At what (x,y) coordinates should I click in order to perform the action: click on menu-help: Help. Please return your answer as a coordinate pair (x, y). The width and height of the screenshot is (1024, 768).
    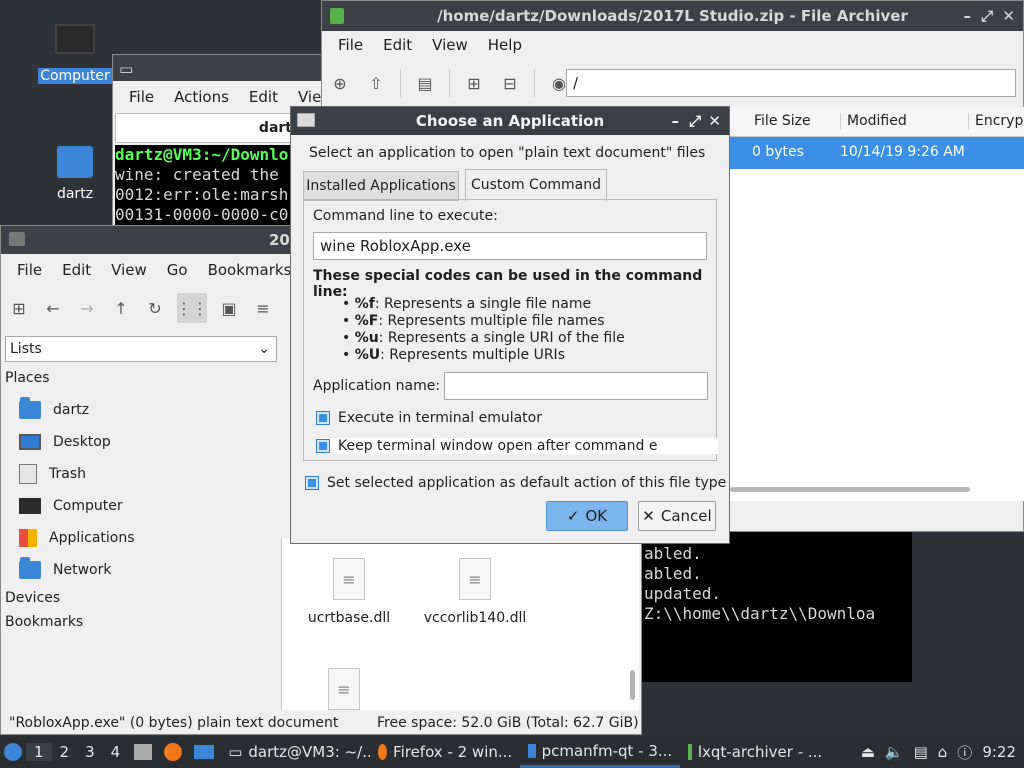
    Looking at the image, I should click on (505, 45).